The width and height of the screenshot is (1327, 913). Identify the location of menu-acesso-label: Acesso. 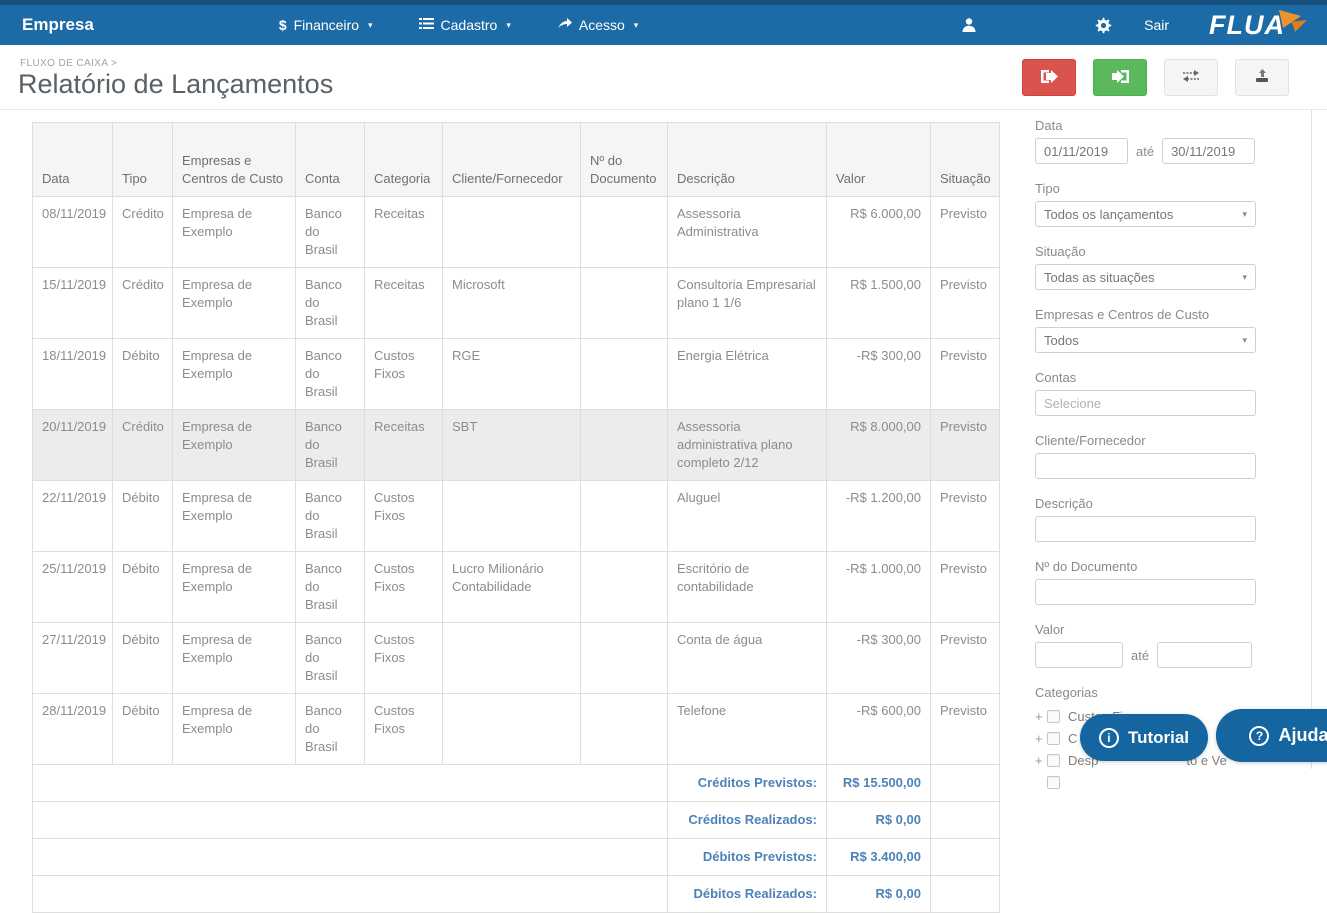
(601, 25).